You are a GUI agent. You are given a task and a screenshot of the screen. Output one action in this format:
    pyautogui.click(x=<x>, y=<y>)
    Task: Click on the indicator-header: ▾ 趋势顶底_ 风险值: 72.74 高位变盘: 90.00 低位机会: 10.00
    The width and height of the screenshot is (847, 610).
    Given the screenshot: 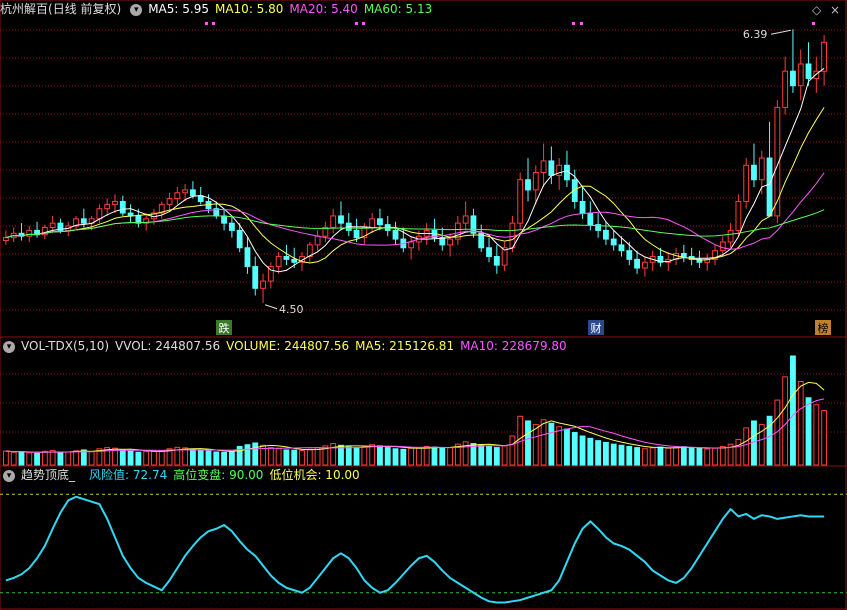 What is the action you would take?
    pyautogui.click(x=183, y=475)
    